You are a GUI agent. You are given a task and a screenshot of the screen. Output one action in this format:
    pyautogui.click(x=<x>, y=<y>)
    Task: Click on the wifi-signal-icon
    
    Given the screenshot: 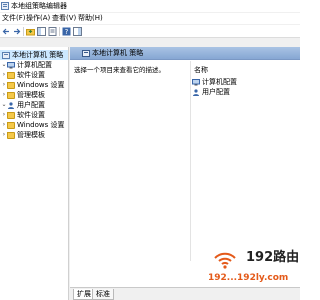 What is the action you would take?
    pyautogui.click(x=225, y=260)
    